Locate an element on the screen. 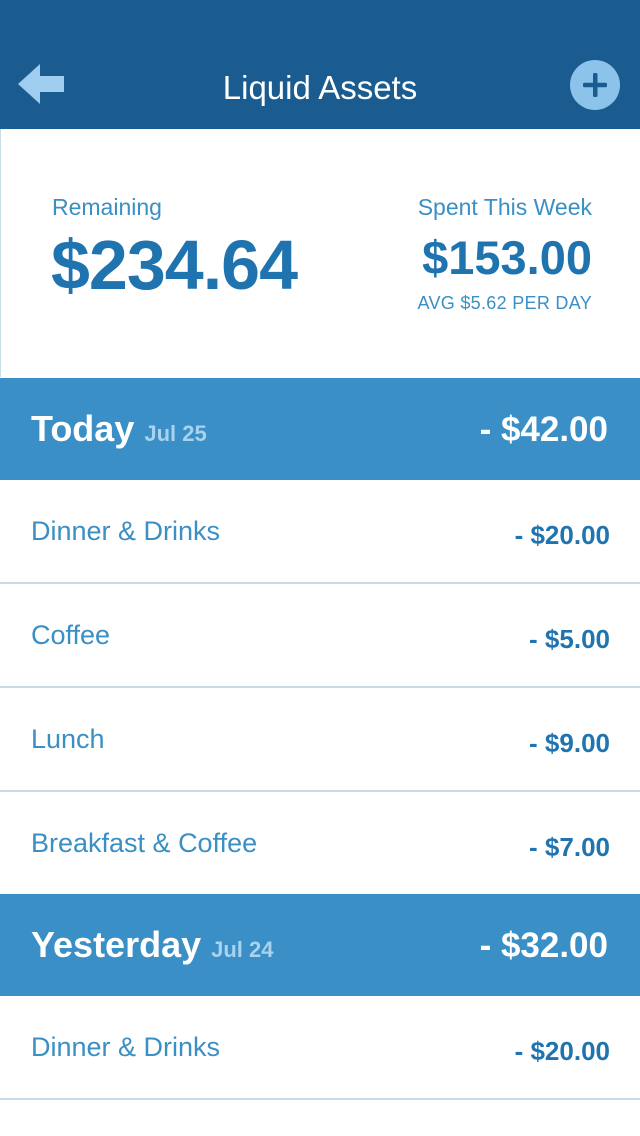  day-header-yesterday: Yesterday Jul 24 - $32.00 is located at coordinates (320, 945).